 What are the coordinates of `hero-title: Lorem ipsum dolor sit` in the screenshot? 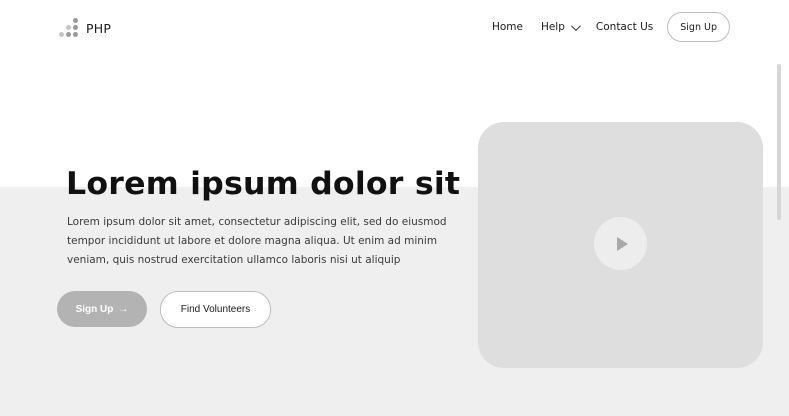 It's located at (263, 184).